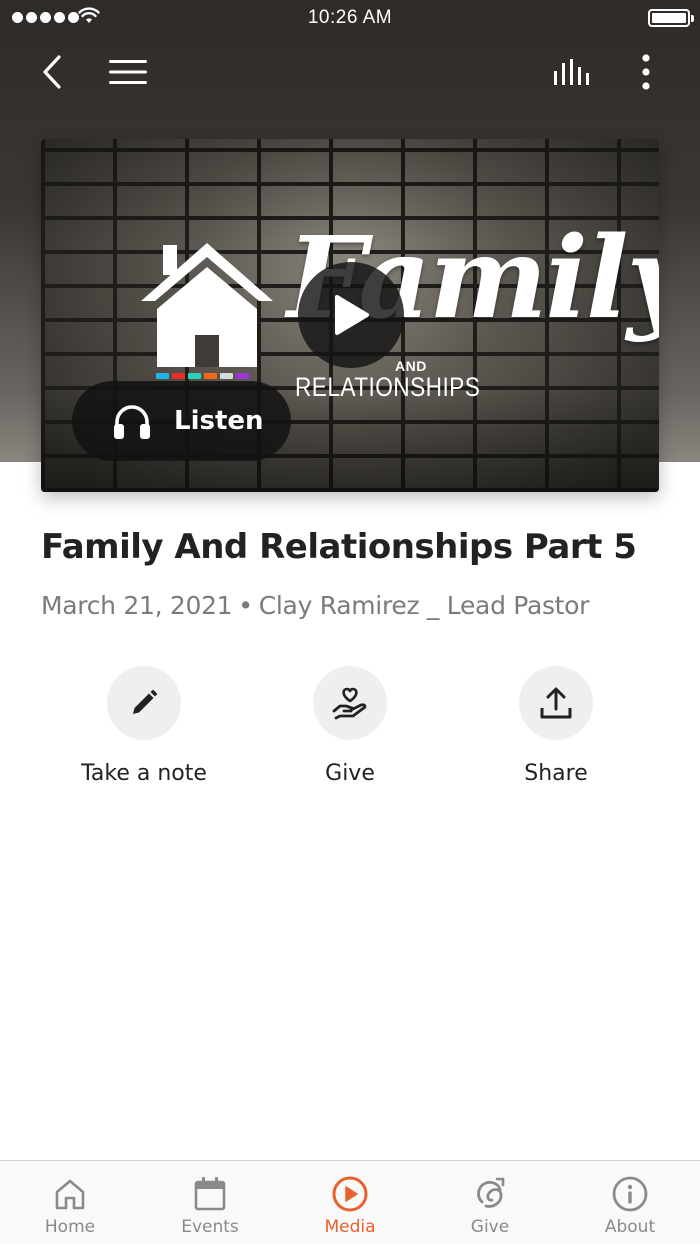 This screenshot has width=700, height=1244. Describe the element at coordinates (339, 547) in the screenshot. I see `sermon-title: Family And Relationships Part 5` at that location.